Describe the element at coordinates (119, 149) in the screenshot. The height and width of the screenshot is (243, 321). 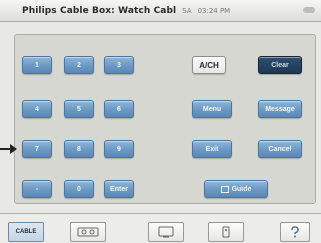
I see `key-9: 9` at that location.